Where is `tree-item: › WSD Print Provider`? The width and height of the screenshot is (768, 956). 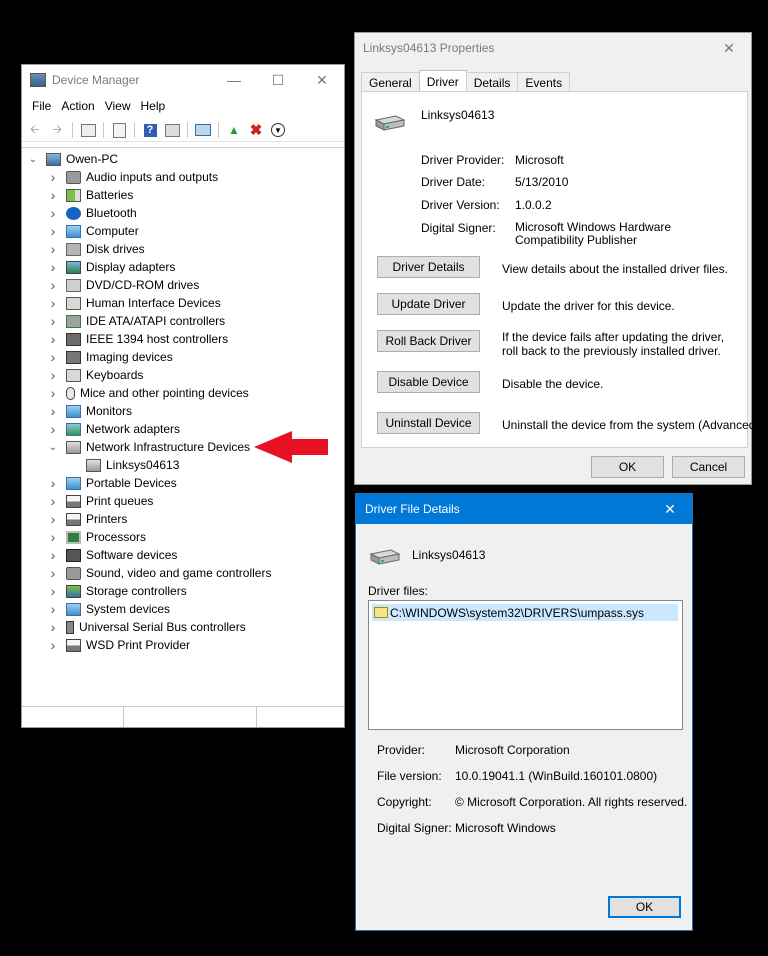
tree-item: › WSD Print Provider is located at coordinates (119, 645).